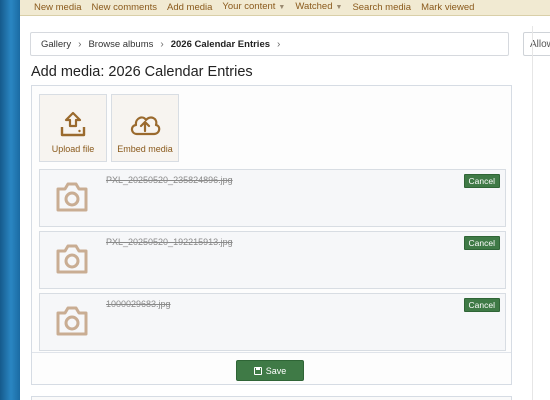  I want to click on nav-your-content: Your content ▼, so click(253, 7).